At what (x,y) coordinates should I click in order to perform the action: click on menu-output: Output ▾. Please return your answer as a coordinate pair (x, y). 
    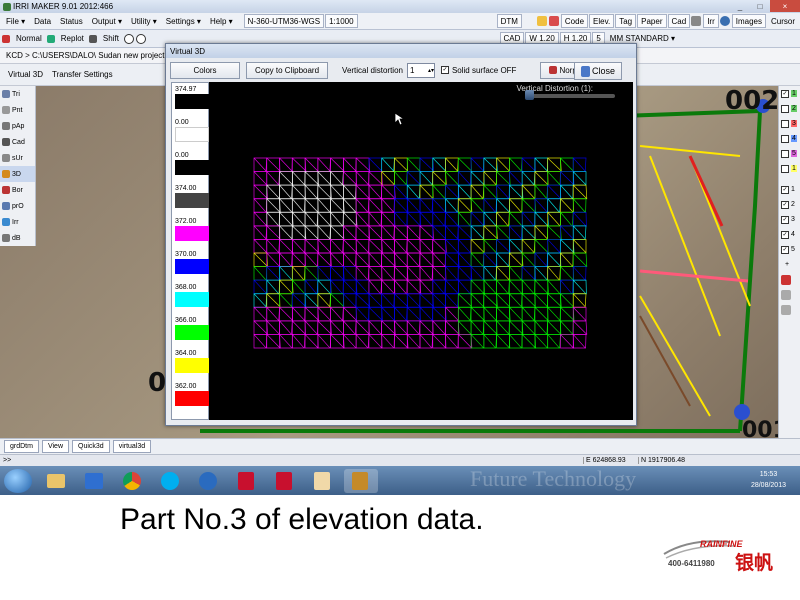
    Looking at the image, I should click on (107, 21).